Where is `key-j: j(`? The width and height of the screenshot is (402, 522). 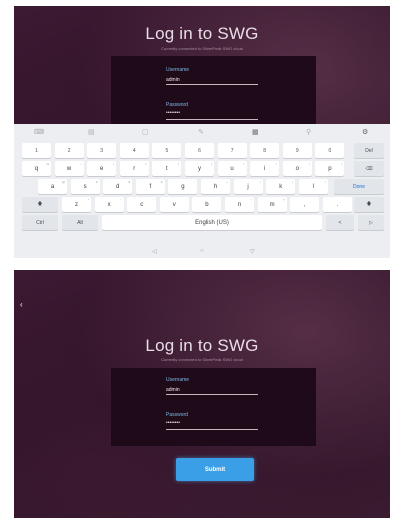
key-j: j( is located at coordinates (248, 186).